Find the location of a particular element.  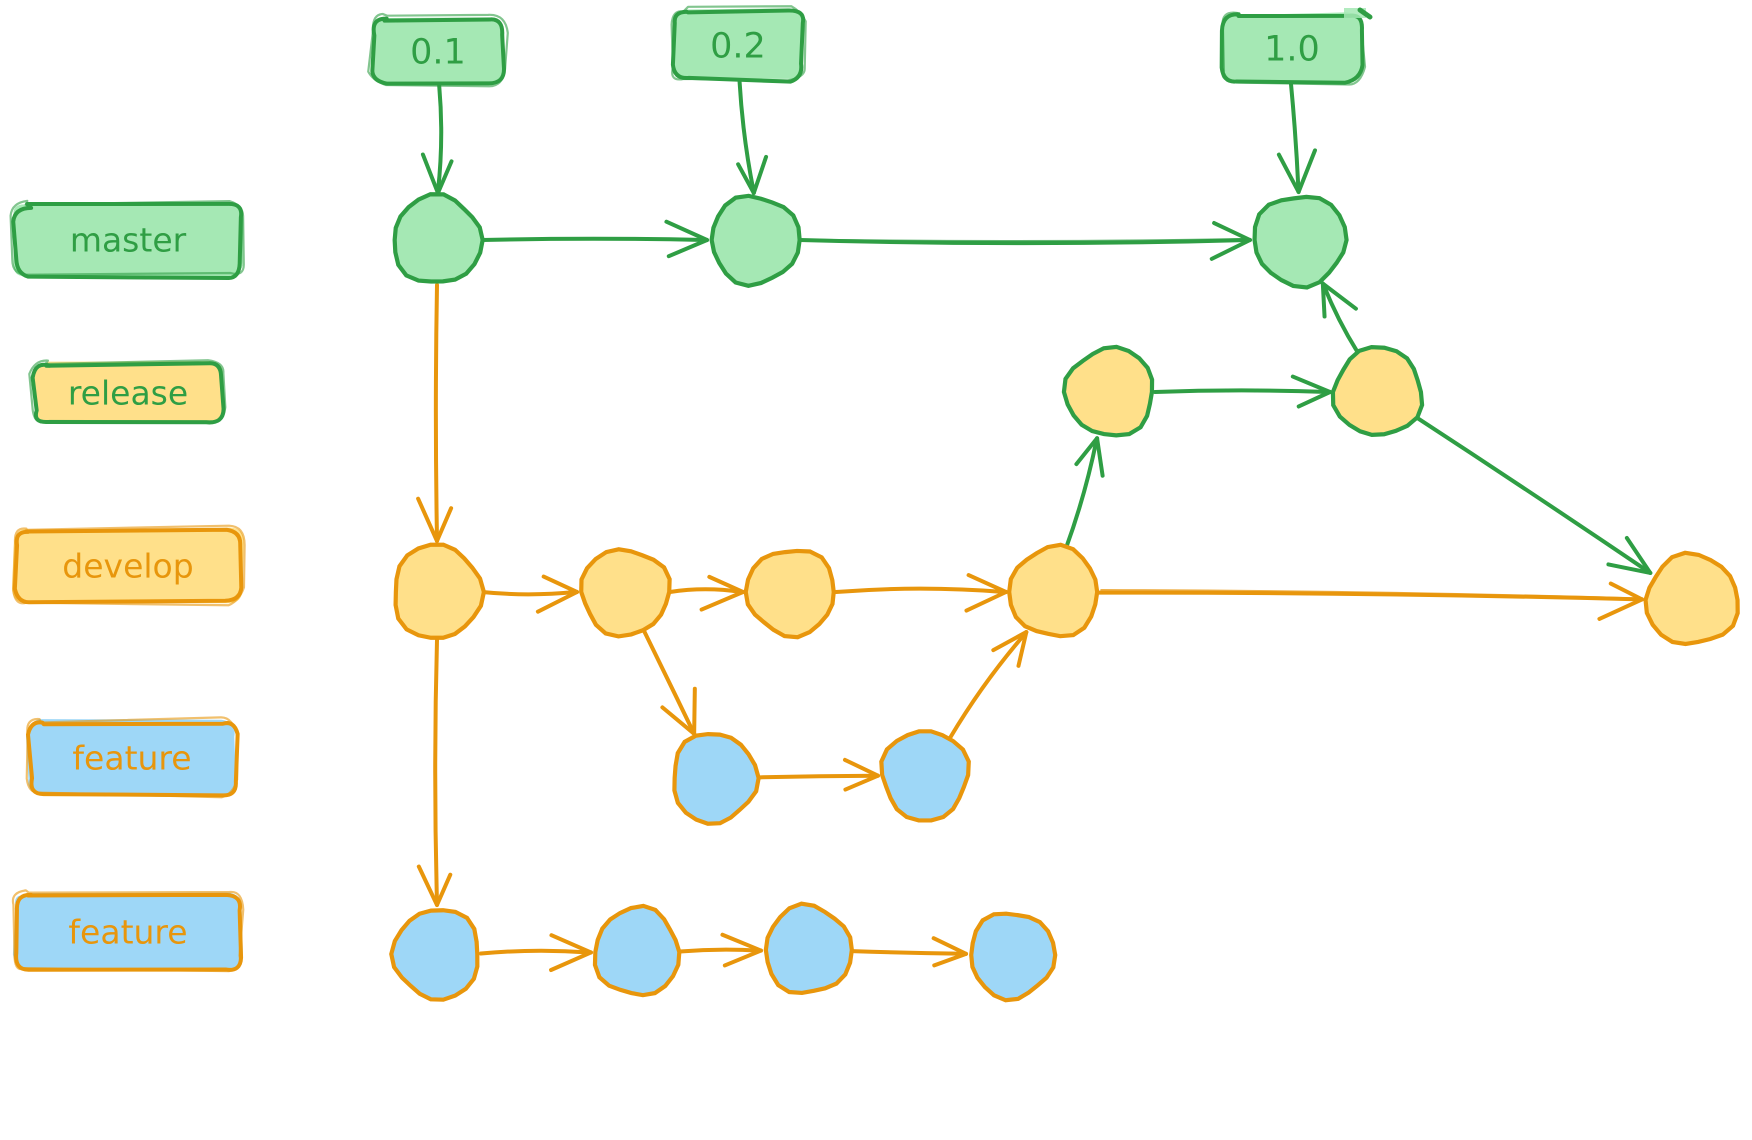

edge-d1-to-d2 is located at coordinates (529, 594).